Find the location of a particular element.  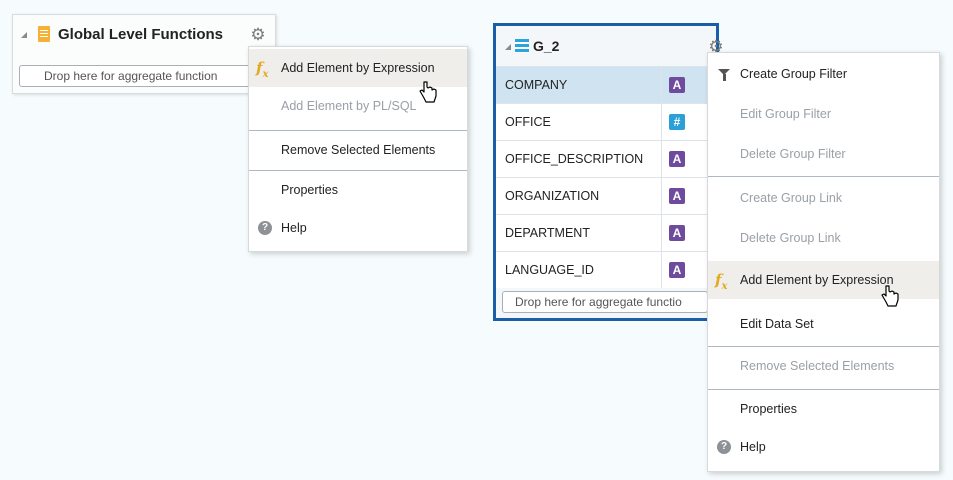

table-row-office-description: OFFICE_DESCRIPTION A is located at coordinates (602, 158).